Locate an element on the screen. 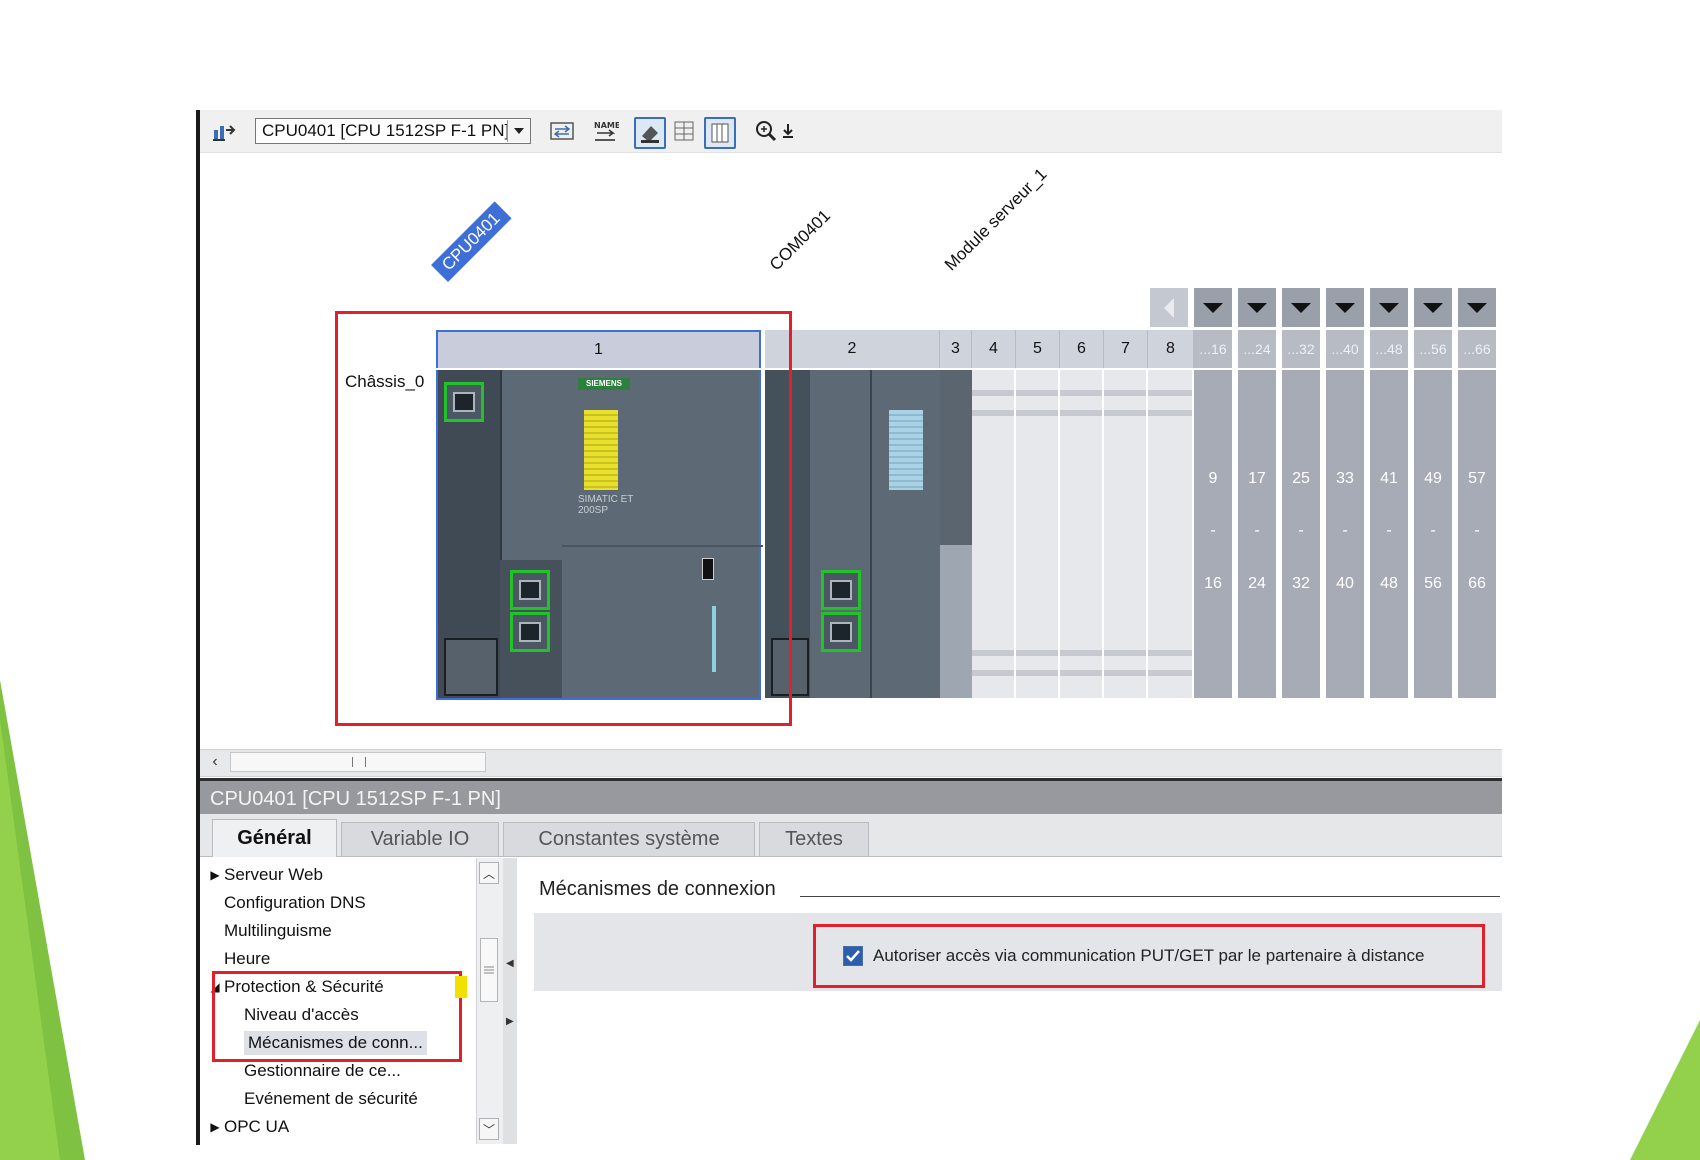  range-start: 33 is located at coordinates (1345, 478).